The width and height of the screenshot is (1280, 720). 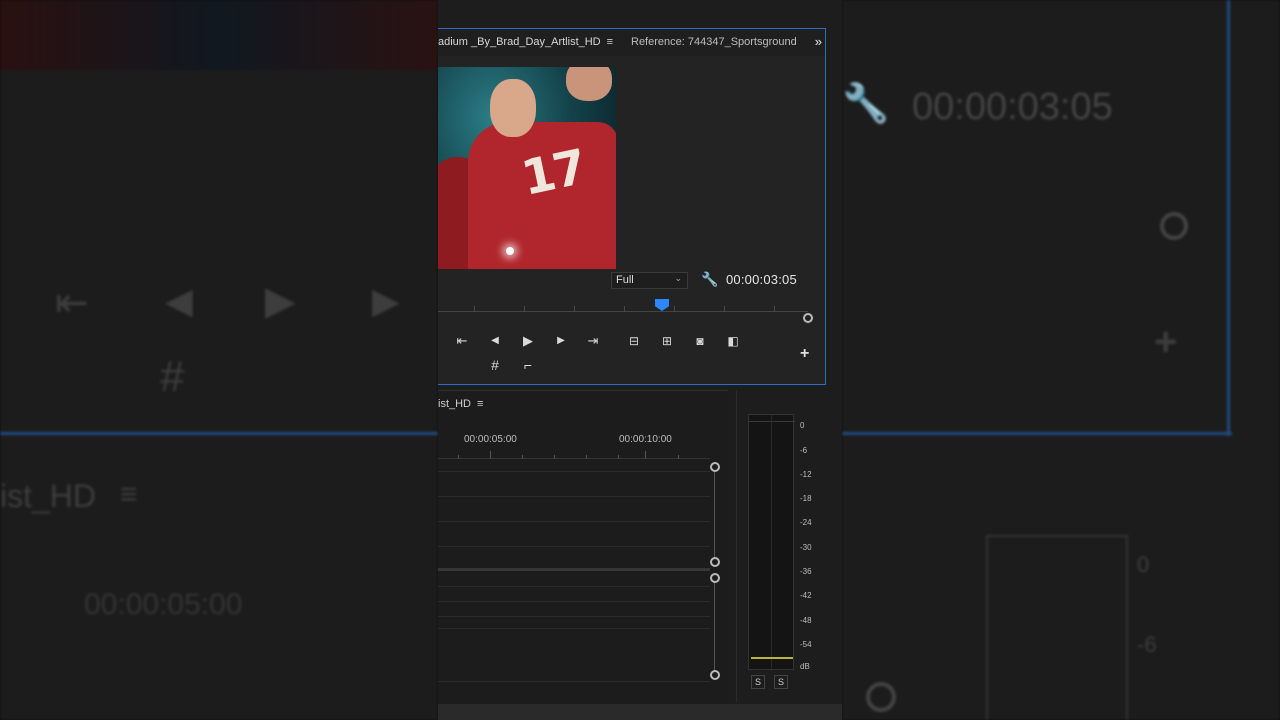 What do you see at coordinates (758, 682) in the screenshot?
I see `solo-left-button: S` at bounding box center [758, 682].